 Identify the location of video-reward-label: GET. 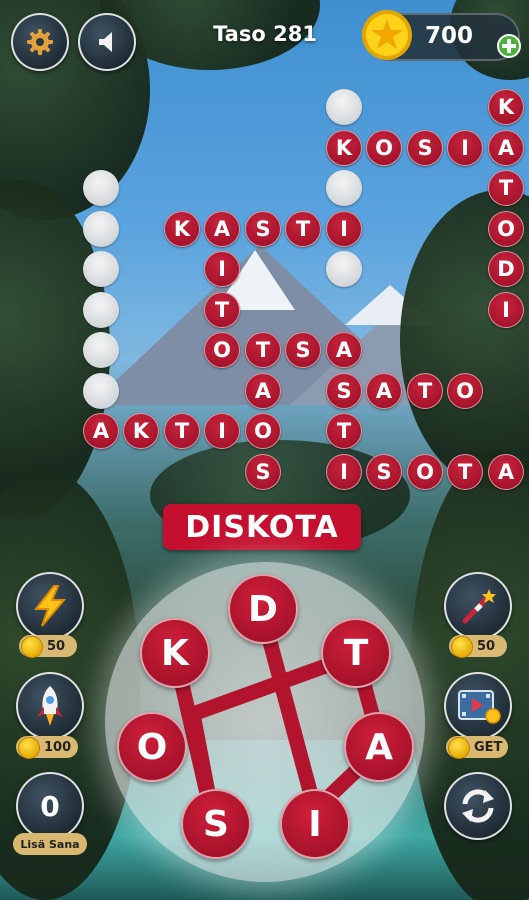
(488, 747).